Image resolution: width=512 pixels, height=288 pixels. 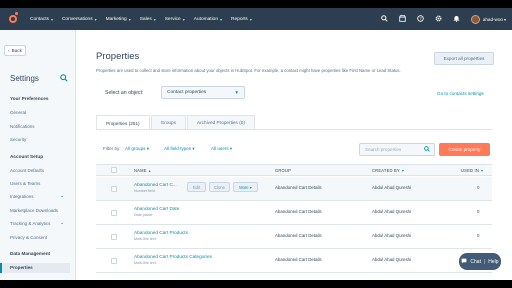 What do you see at coordinates (402, 19) in the screenshot?
I see `marketplace-icon` at bounding box center [402, 19].